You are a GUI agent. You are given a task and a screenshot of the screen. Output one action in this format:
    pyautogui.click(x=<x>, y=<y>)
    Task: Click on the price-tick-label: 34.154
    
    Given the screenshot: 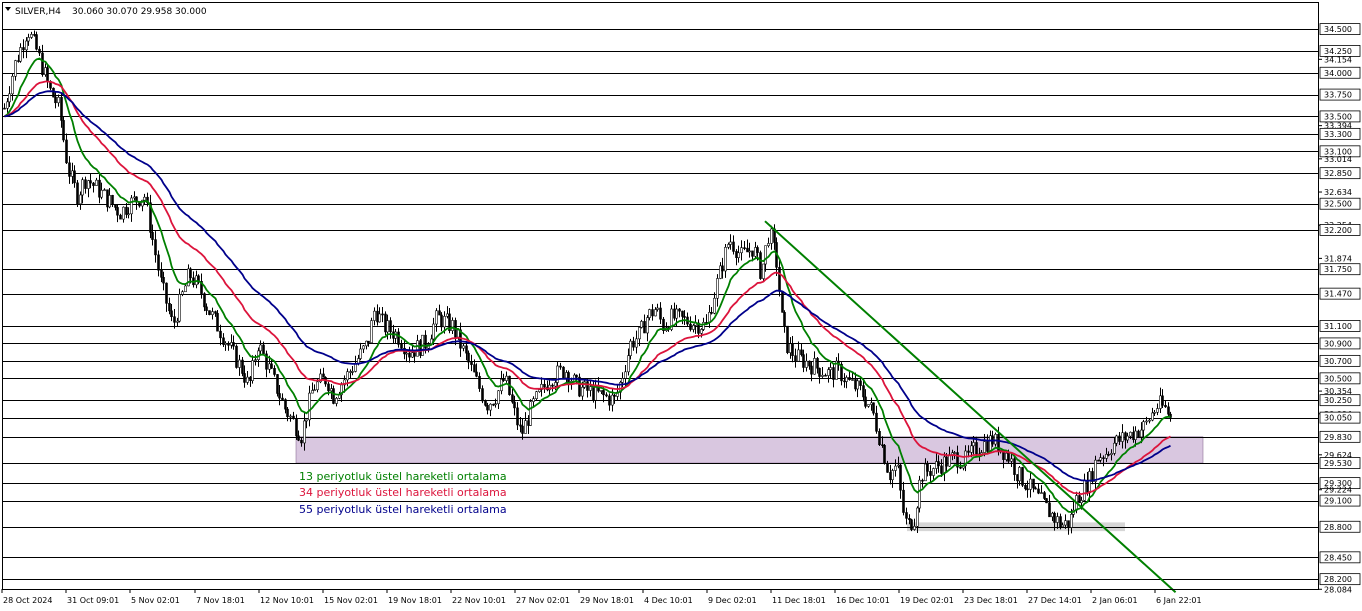 What is the action you would take?
    pyautogui.click(x=1338, y=59)
    